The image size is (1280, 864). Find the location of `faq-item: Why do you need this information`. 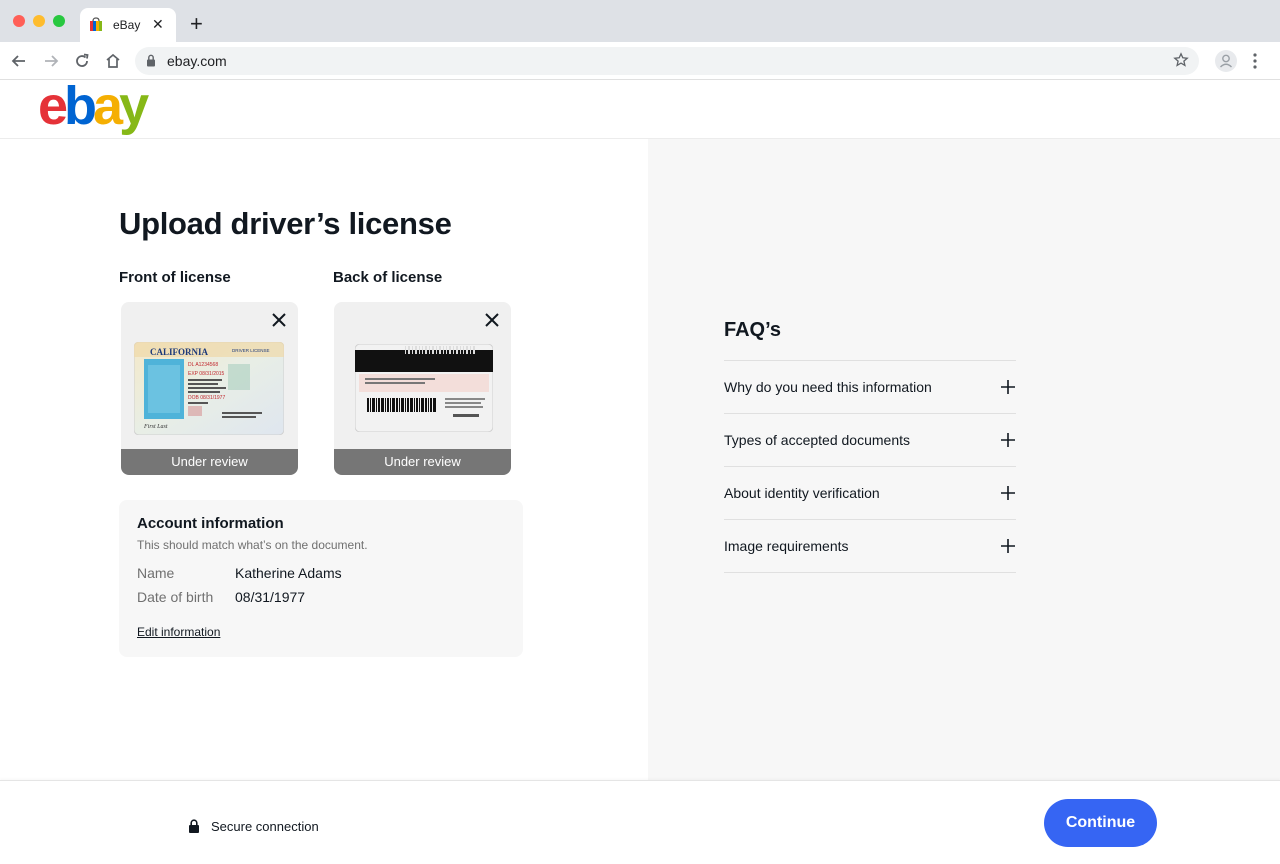

faq-item: Why do you need this information is located at coordinates (870, 387).